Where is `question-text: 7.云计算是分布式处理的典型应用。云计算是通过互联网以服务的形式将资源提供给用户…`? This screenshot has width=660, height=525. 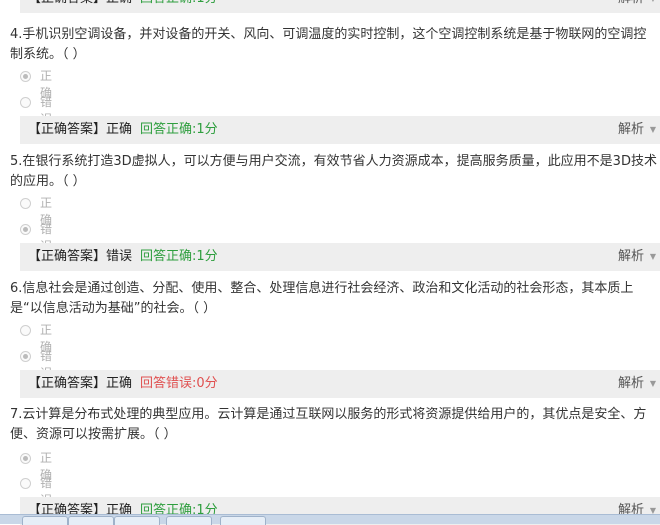 question-text: 7.云计算是分布式处理的典型应用。云计算是通过互联网以服务的形式将资源提供给用户… is located at coordinates (328, 424).